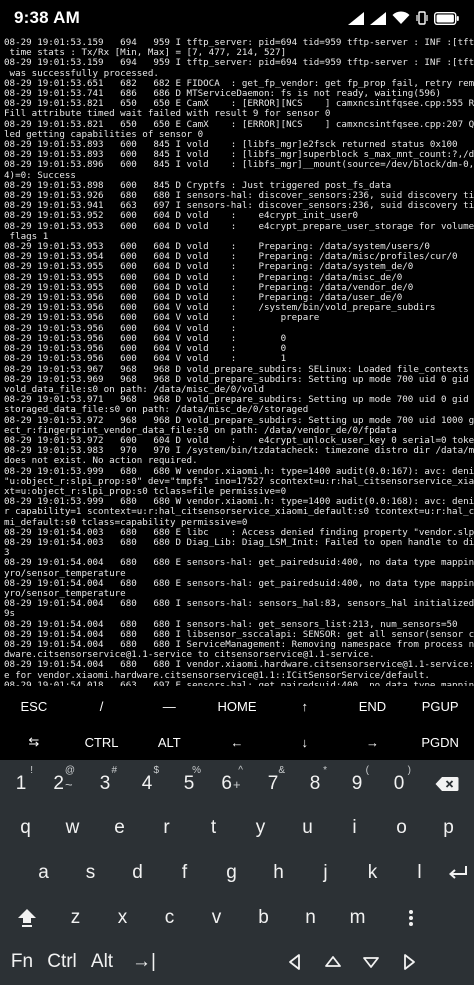 The image size is (474, 985). I want to click on keyboard-row-z: zx c v b nm, so click(237, 918).